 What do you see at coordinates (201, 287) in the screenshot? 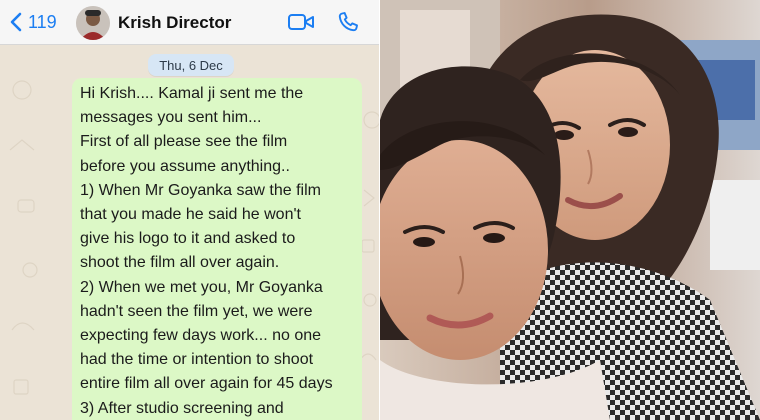
I see `message-line: 2) When we met you, Mr Goyanka` at bounding box center [201, 287].